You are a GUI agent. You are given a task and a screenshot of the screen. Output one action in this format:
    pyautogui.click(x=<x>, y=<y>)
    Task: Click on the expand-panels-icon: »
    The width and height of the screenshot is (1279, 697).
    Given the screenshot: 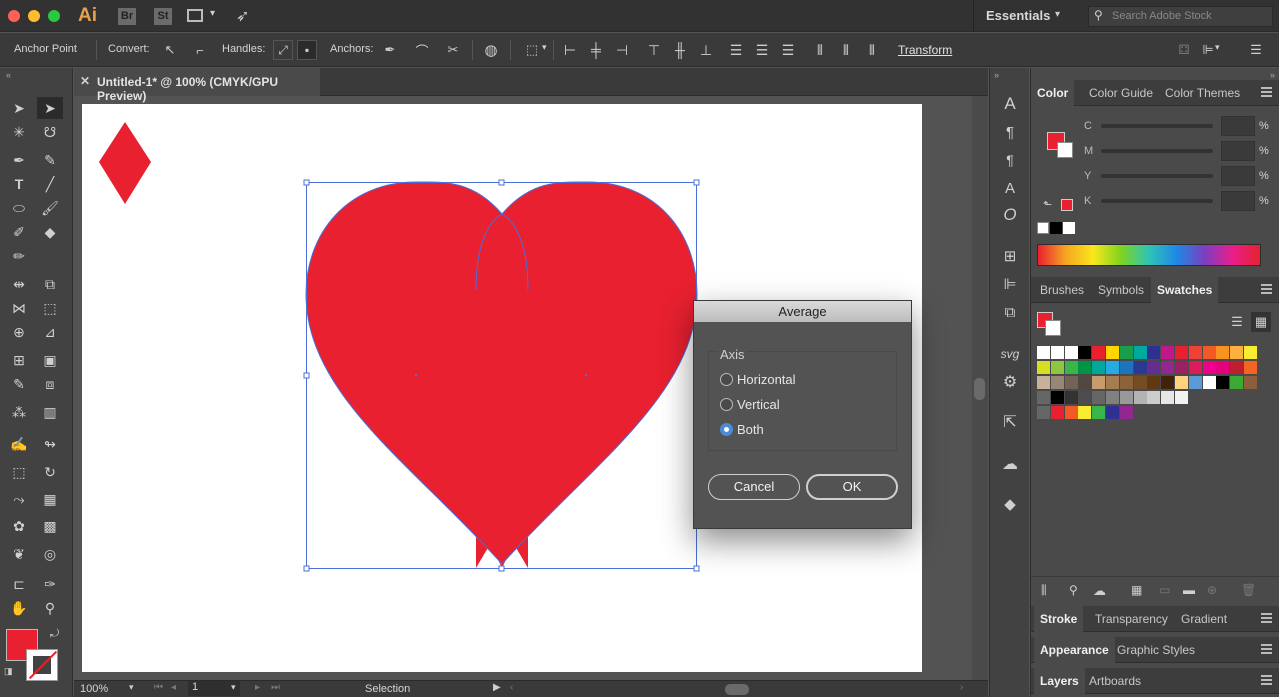 What is the action you would take?
    pyautogui.click(x=996, y=75)
    